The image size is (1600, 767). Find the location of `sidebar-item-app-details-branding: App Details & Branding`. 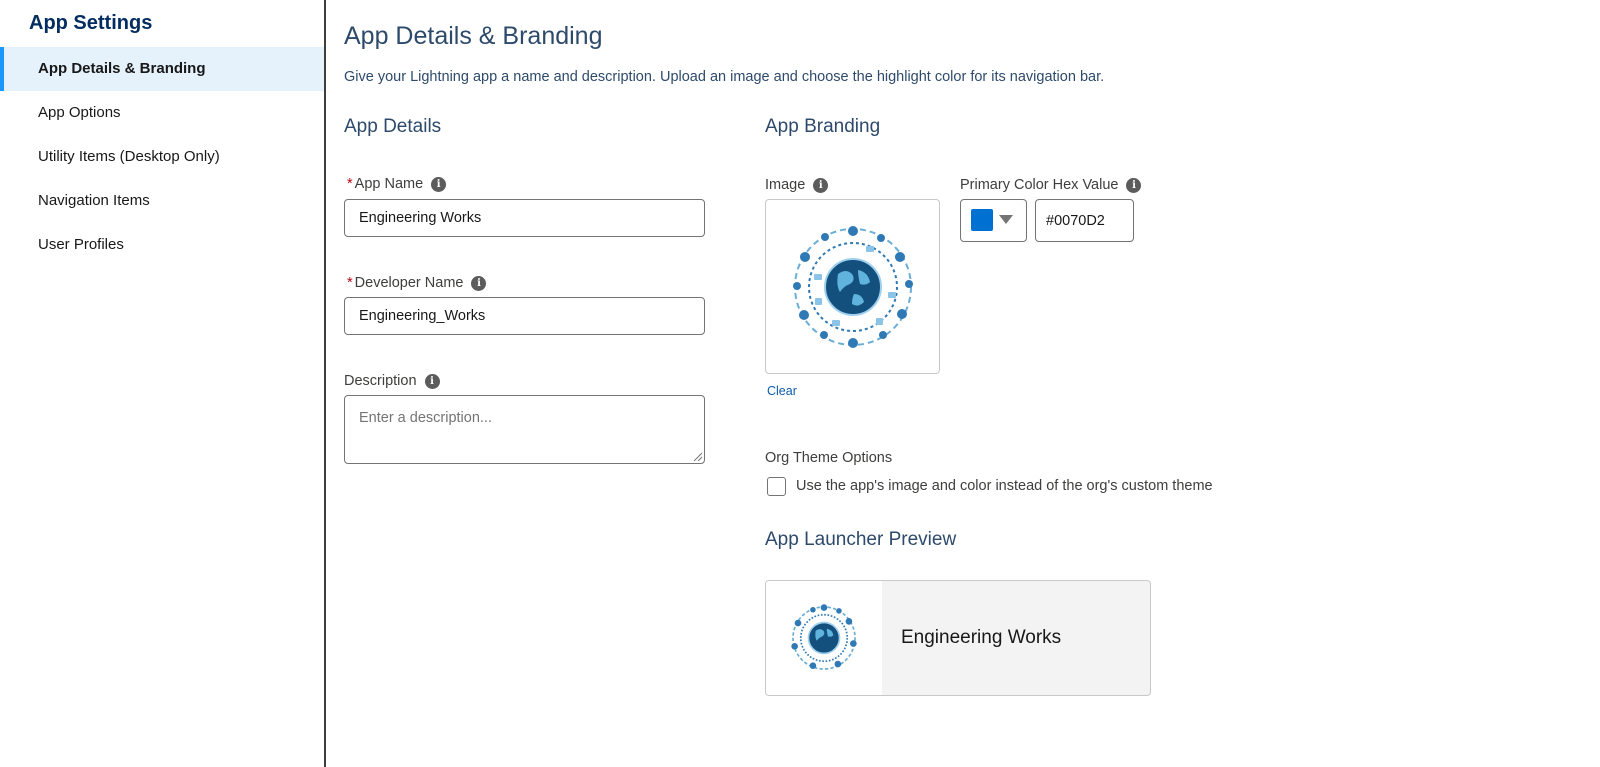

sidebar-item-app-details-branding: App Details & Branding is located at coordinates (162, 69).